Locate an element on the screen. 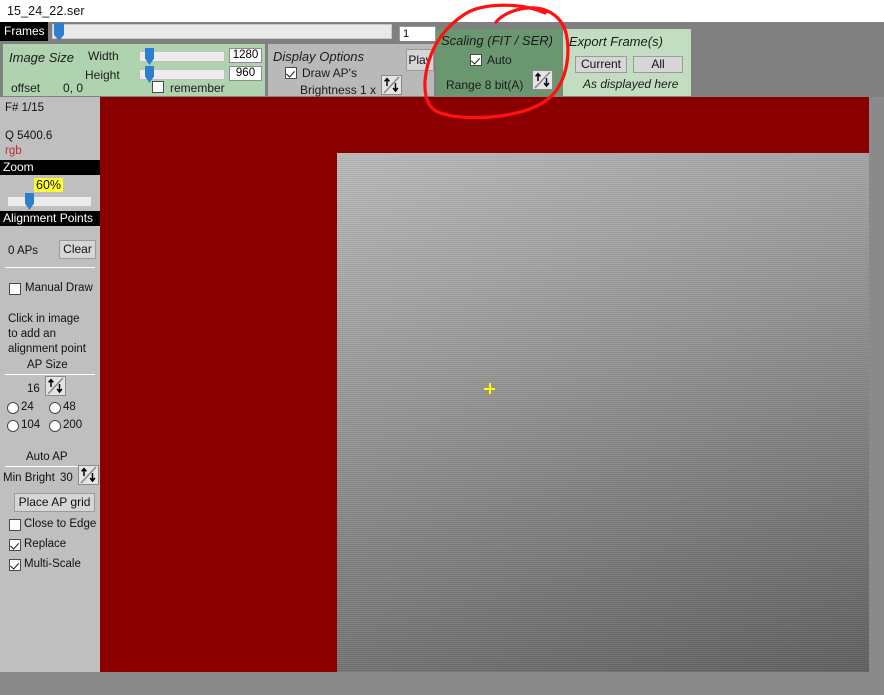 This screenshot has height=695, width=884. height-label: Height is located at coordinates (102, 75).